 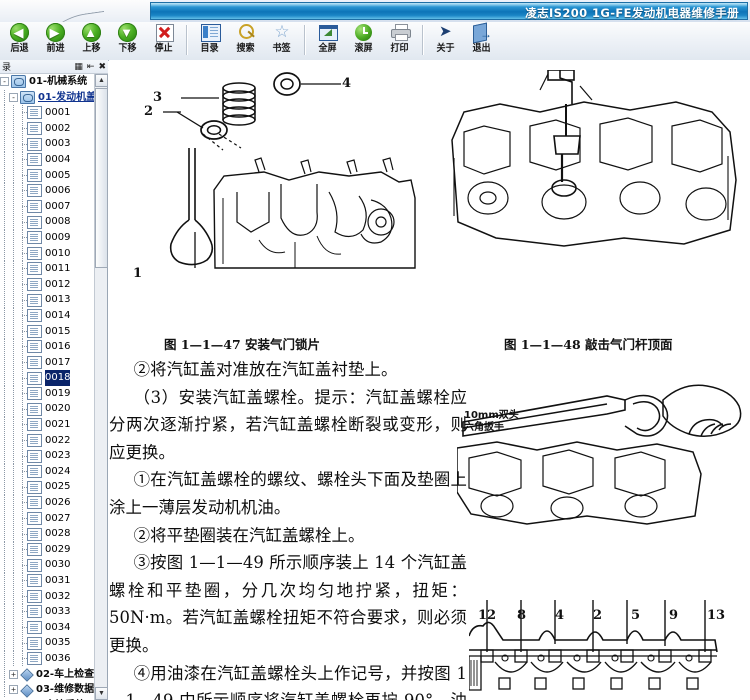 I want to click on scroll-thumb, so click(x=101, y=178).